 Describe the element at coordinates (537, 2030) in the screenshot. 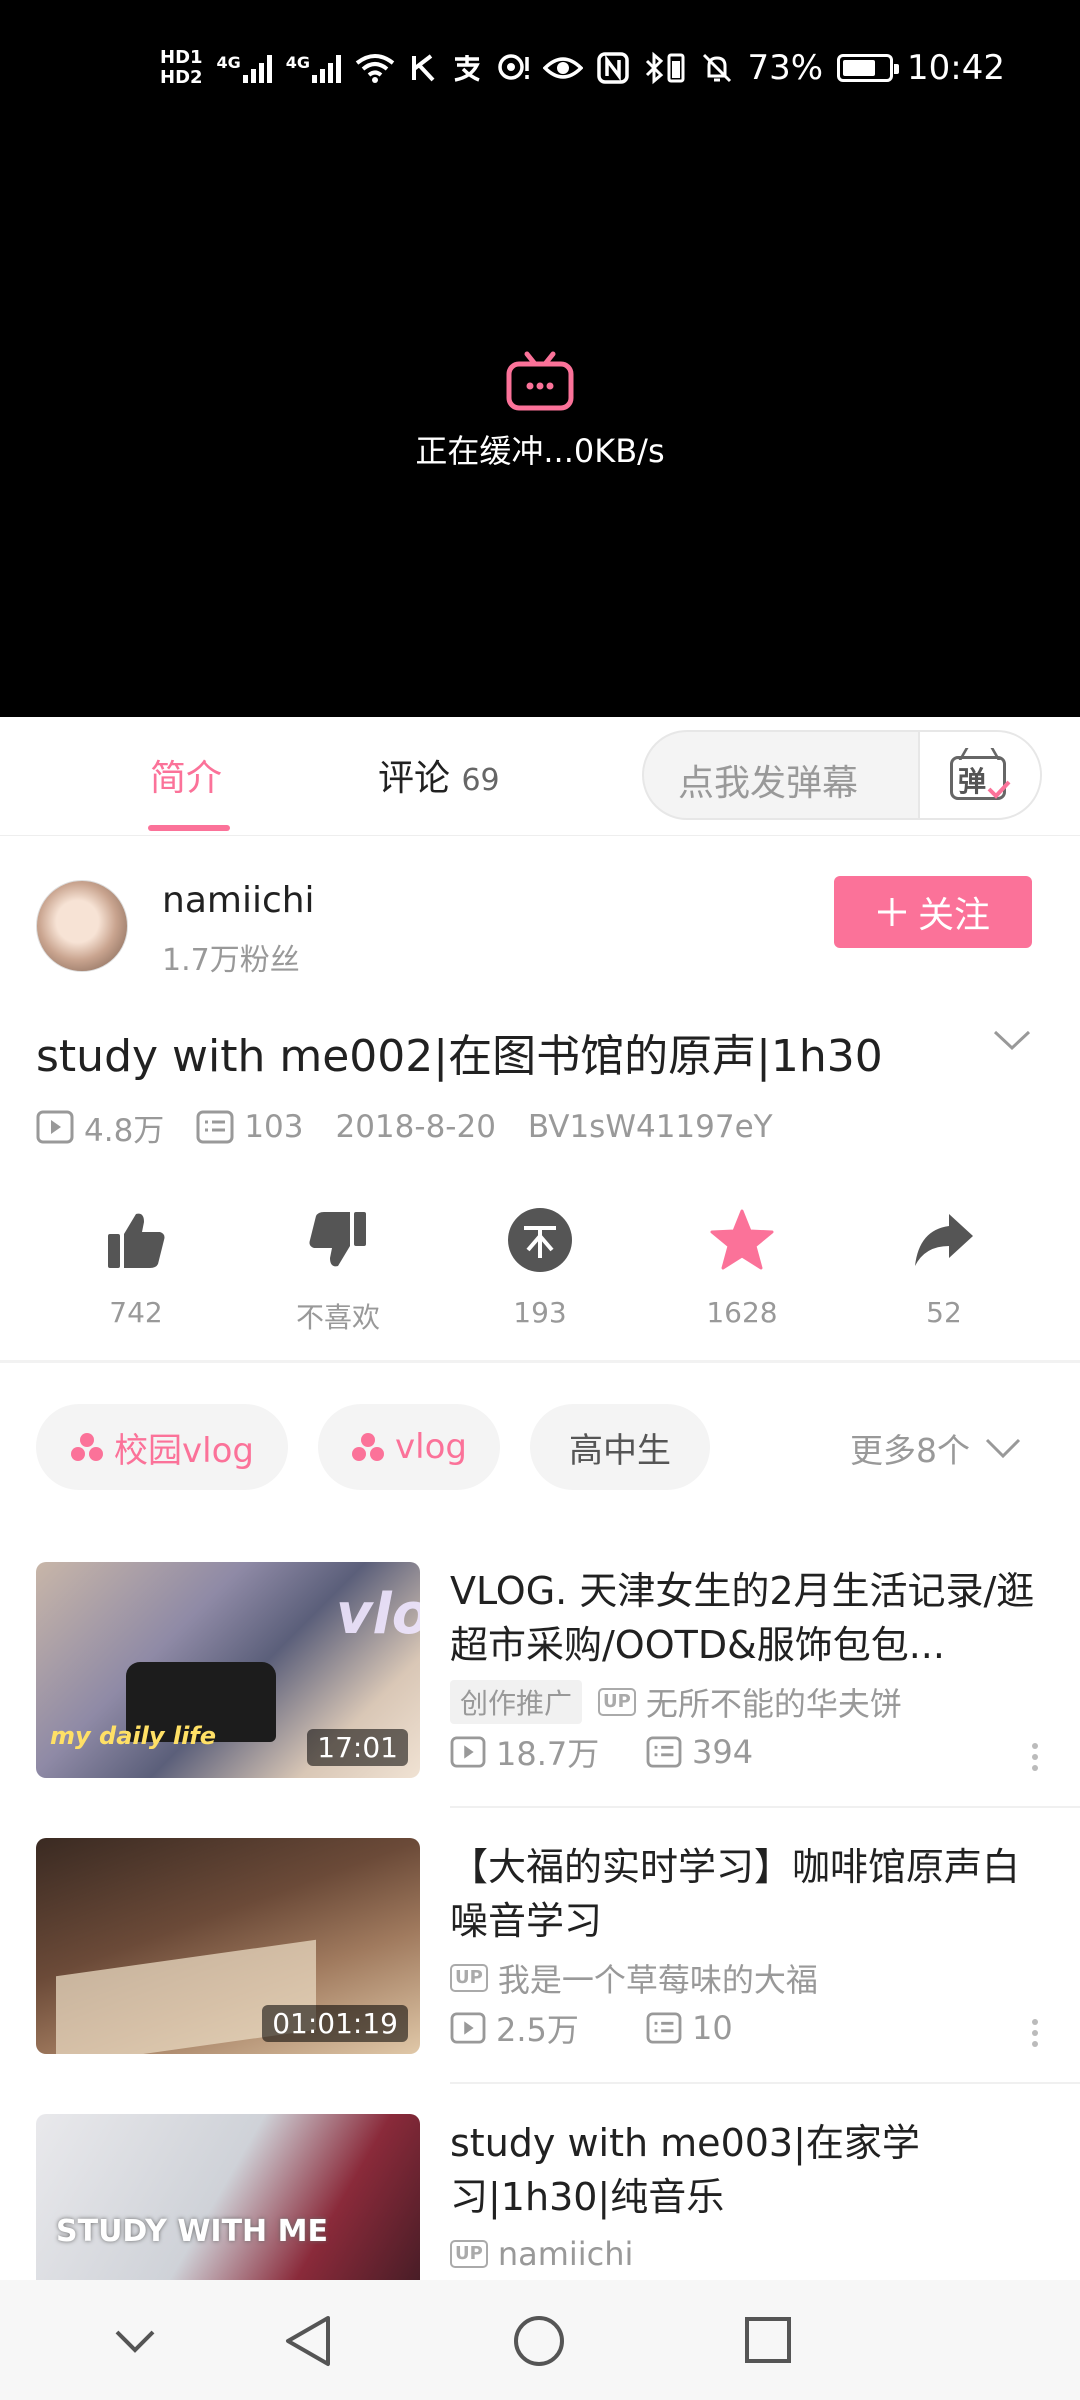

I see `rec-views: 2.5万` at that location.